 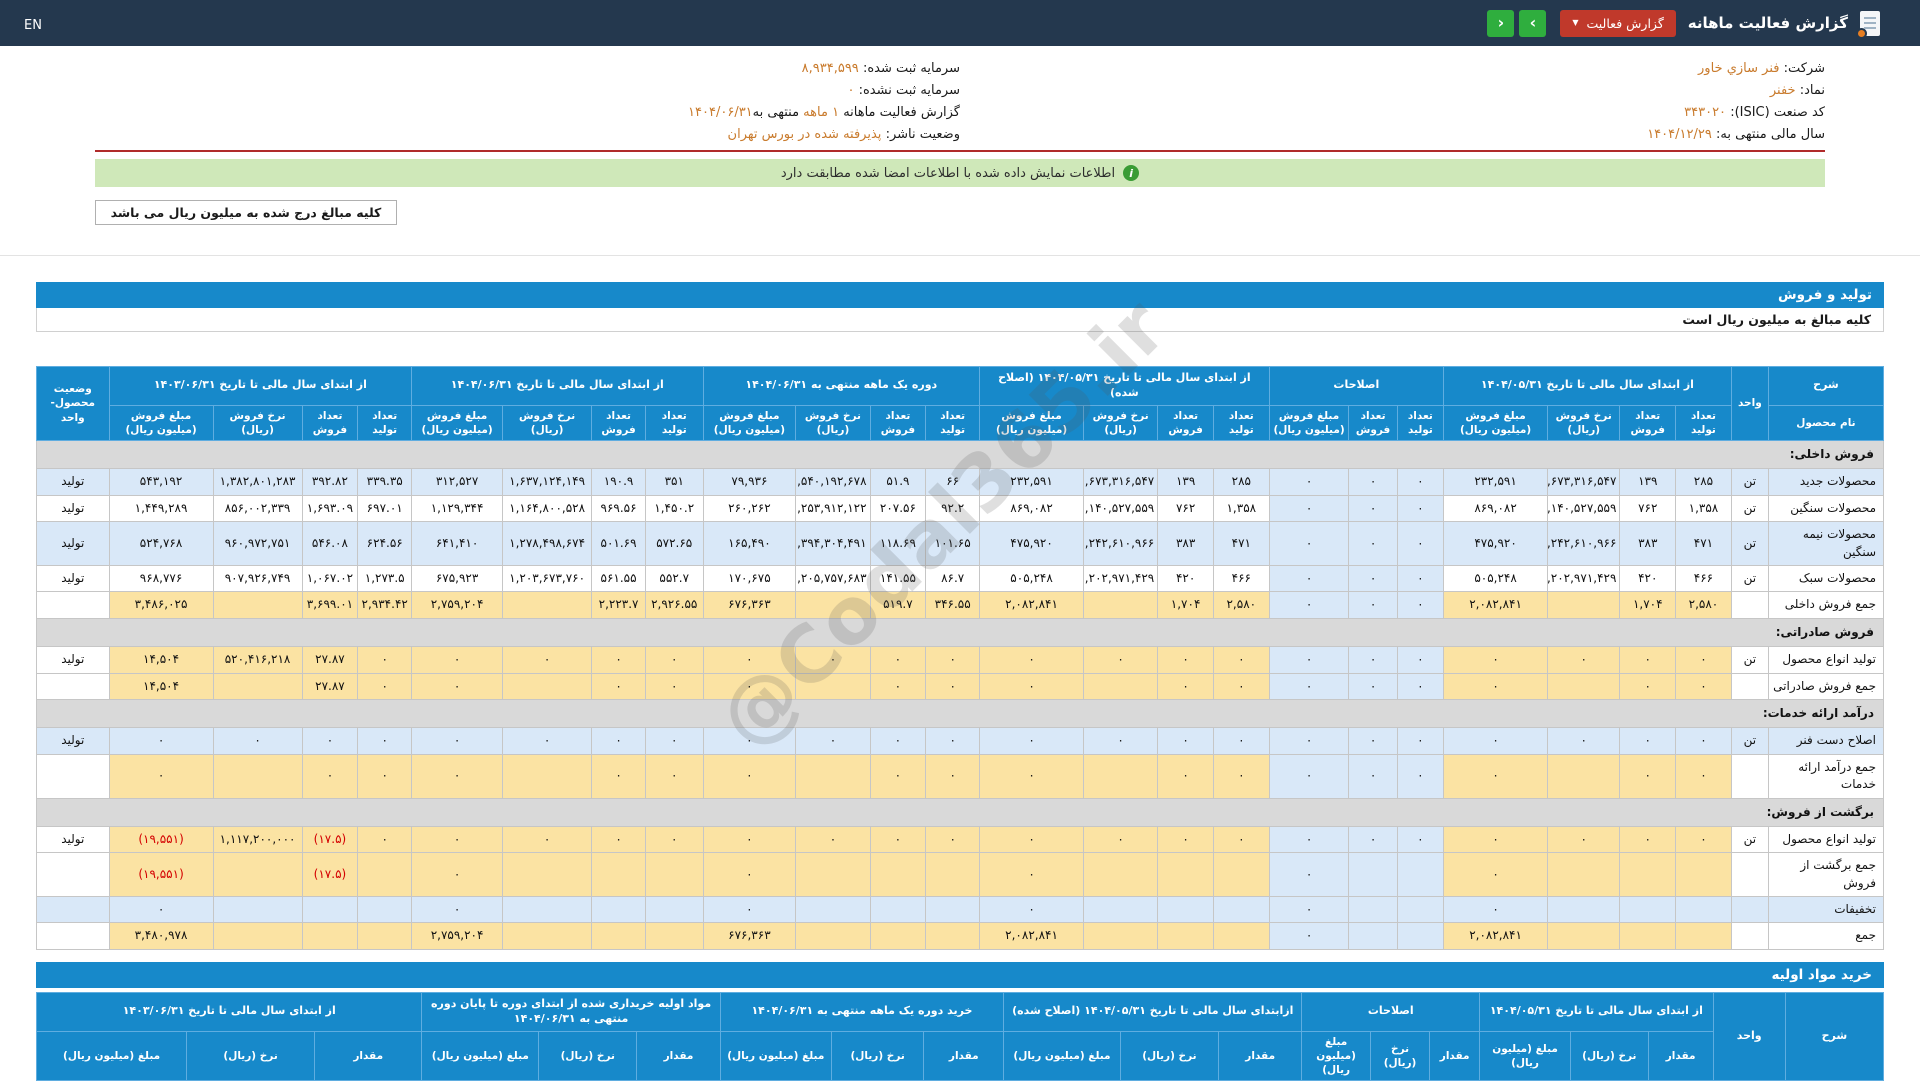 What do you see at coordinates (457, 578) in the screenshot?
I see `value-cell: ۶۷۵,۹۲۳` at bounding box center [457, 578].